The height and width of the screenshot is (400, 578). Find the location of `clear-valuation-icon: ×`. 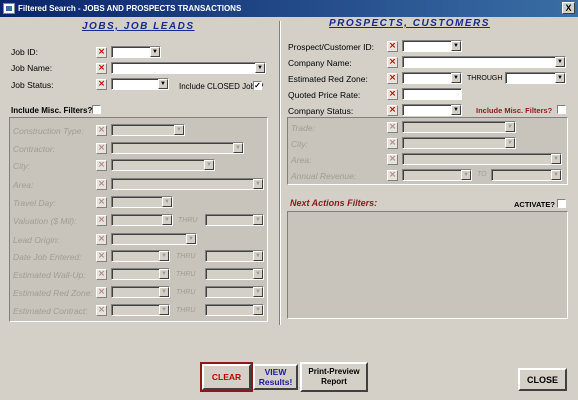

clear-valuation-icon: × is located at coordinates (101, 220).